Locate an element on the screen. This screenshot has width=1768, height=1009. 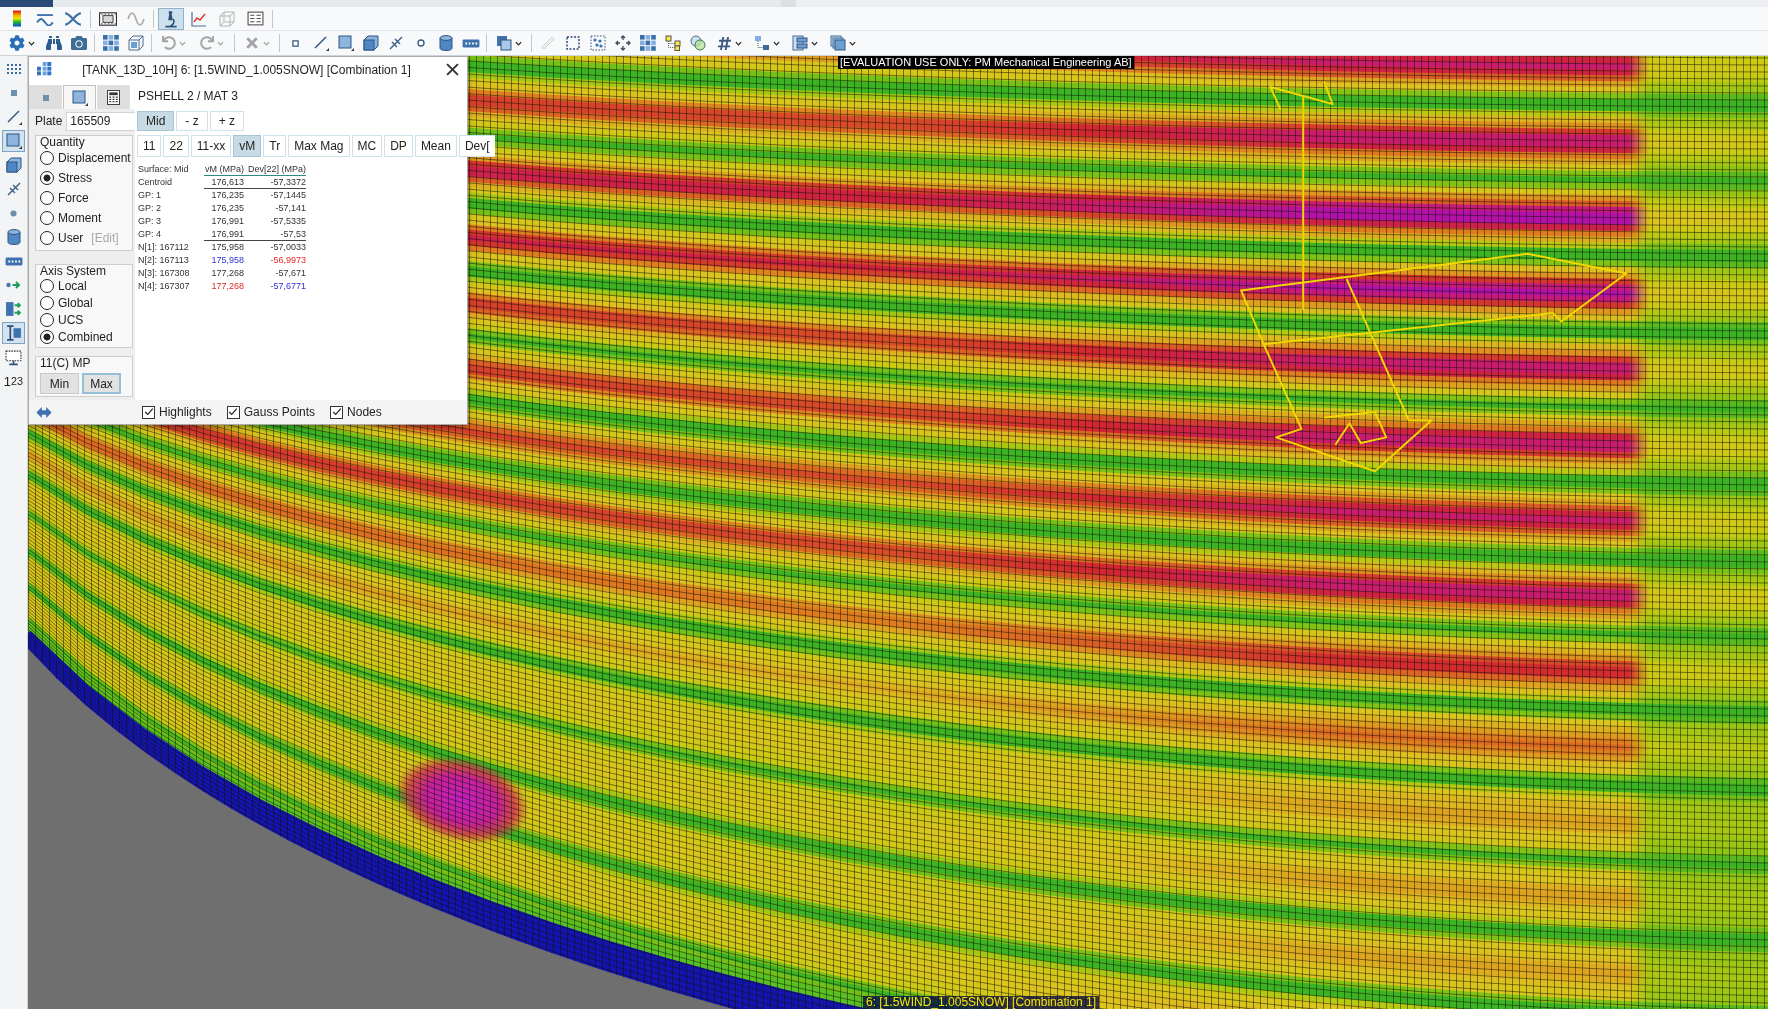
checkbox-label: Gauss Points is located at coordinates (279, 412).